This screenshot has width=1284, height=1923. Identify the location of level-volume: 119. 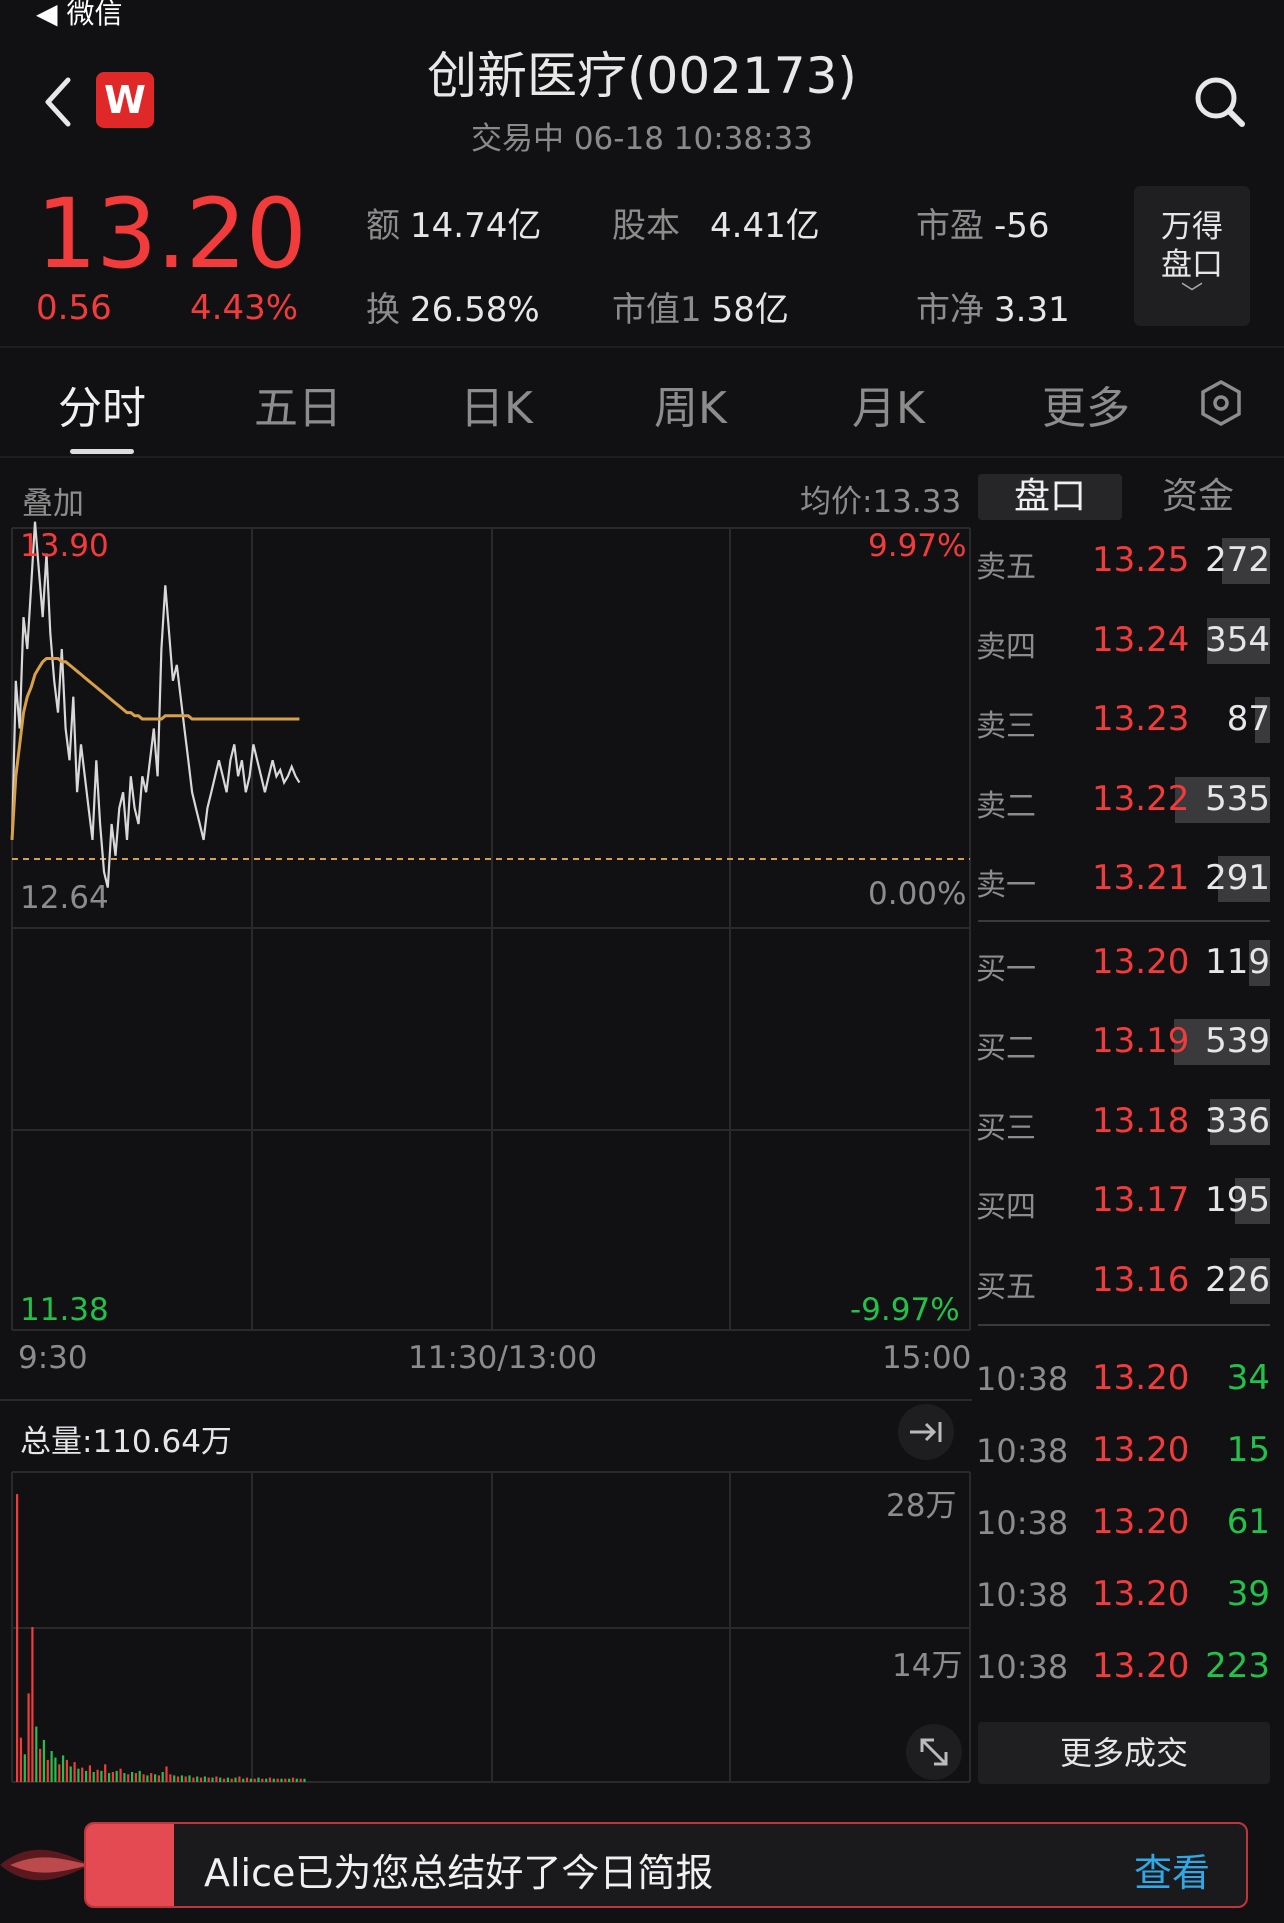
(1237, 961).